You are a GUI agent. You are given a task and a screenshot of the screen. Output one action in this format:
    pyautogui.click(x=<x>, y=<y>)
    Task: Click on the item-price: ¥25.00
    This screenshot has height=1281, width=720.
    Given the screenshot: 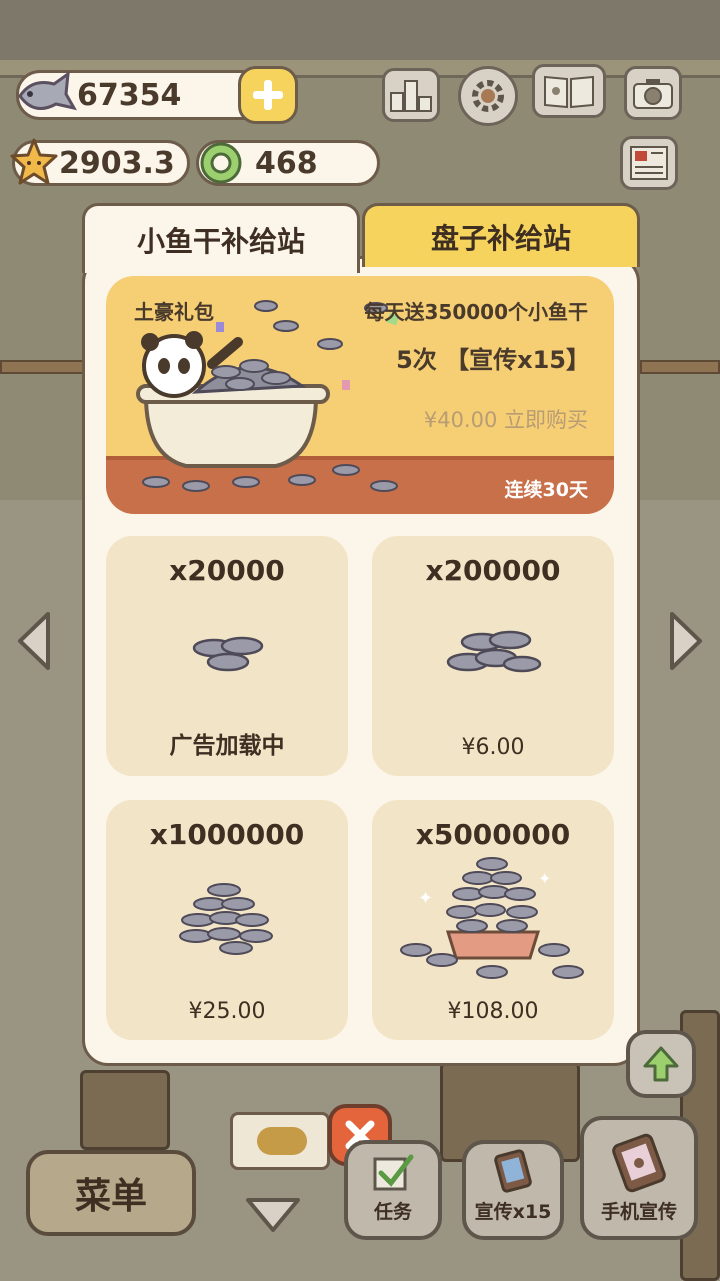 What is the action you would take?
    pyautogui.click(x=227, y=1011)
    